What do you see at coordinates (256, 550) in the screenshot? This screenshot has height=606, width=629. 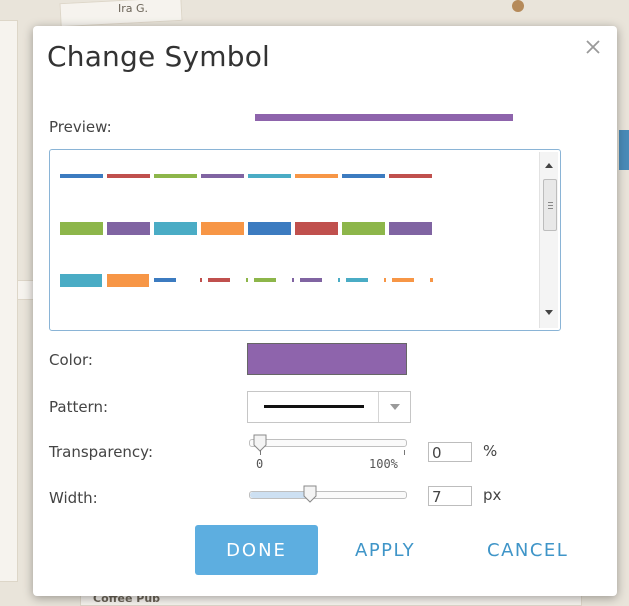 I see `done-button: DONE` at bounding box center [256, 550].